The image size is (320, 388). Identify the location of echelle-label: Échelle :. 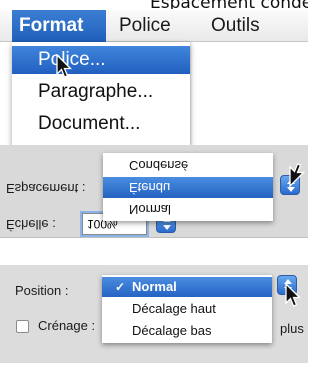
(31, 224).